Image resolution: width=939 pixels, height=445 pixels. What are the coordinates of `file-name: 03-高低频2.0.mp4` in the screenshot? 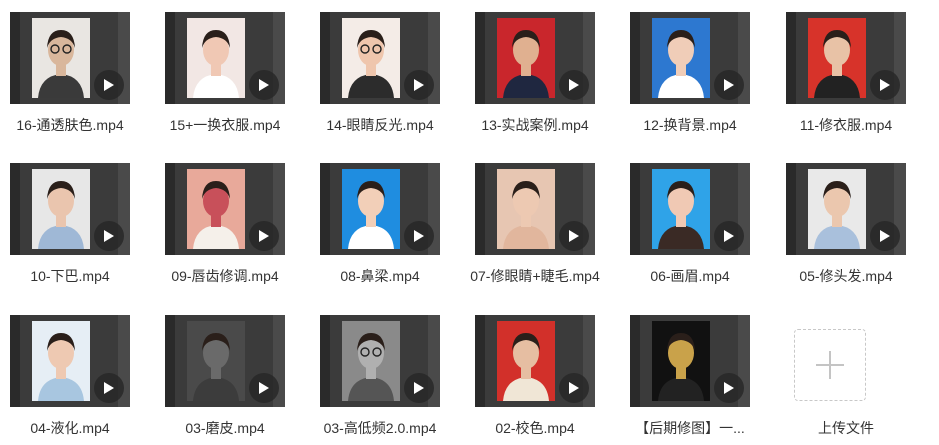 It's located at (380, 428).